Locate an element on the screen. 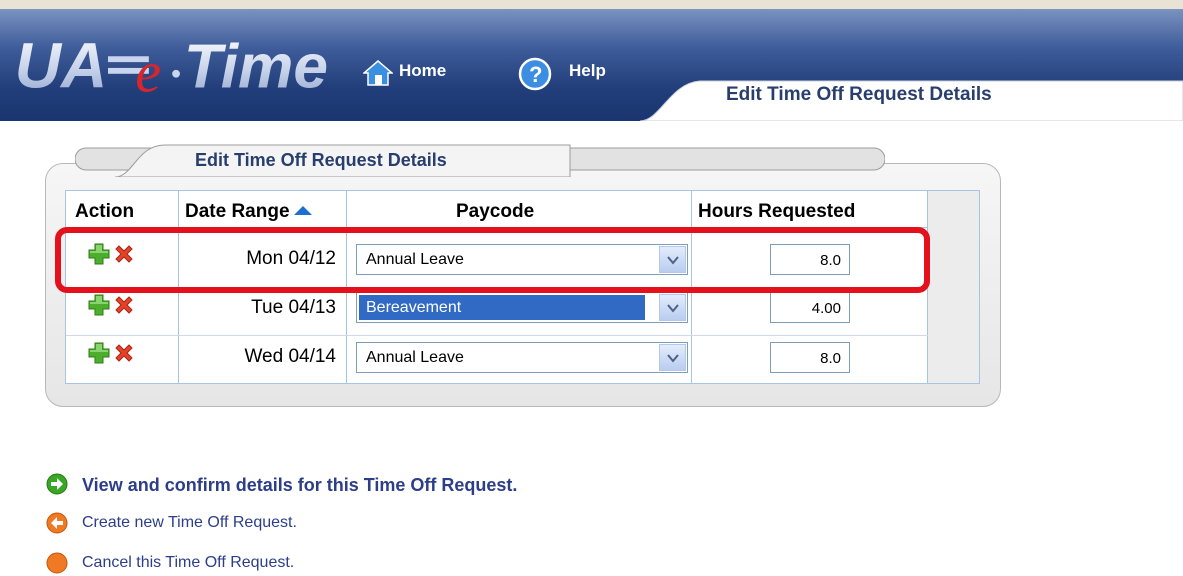  svg-text: UA is located at coordinates (61, 66).